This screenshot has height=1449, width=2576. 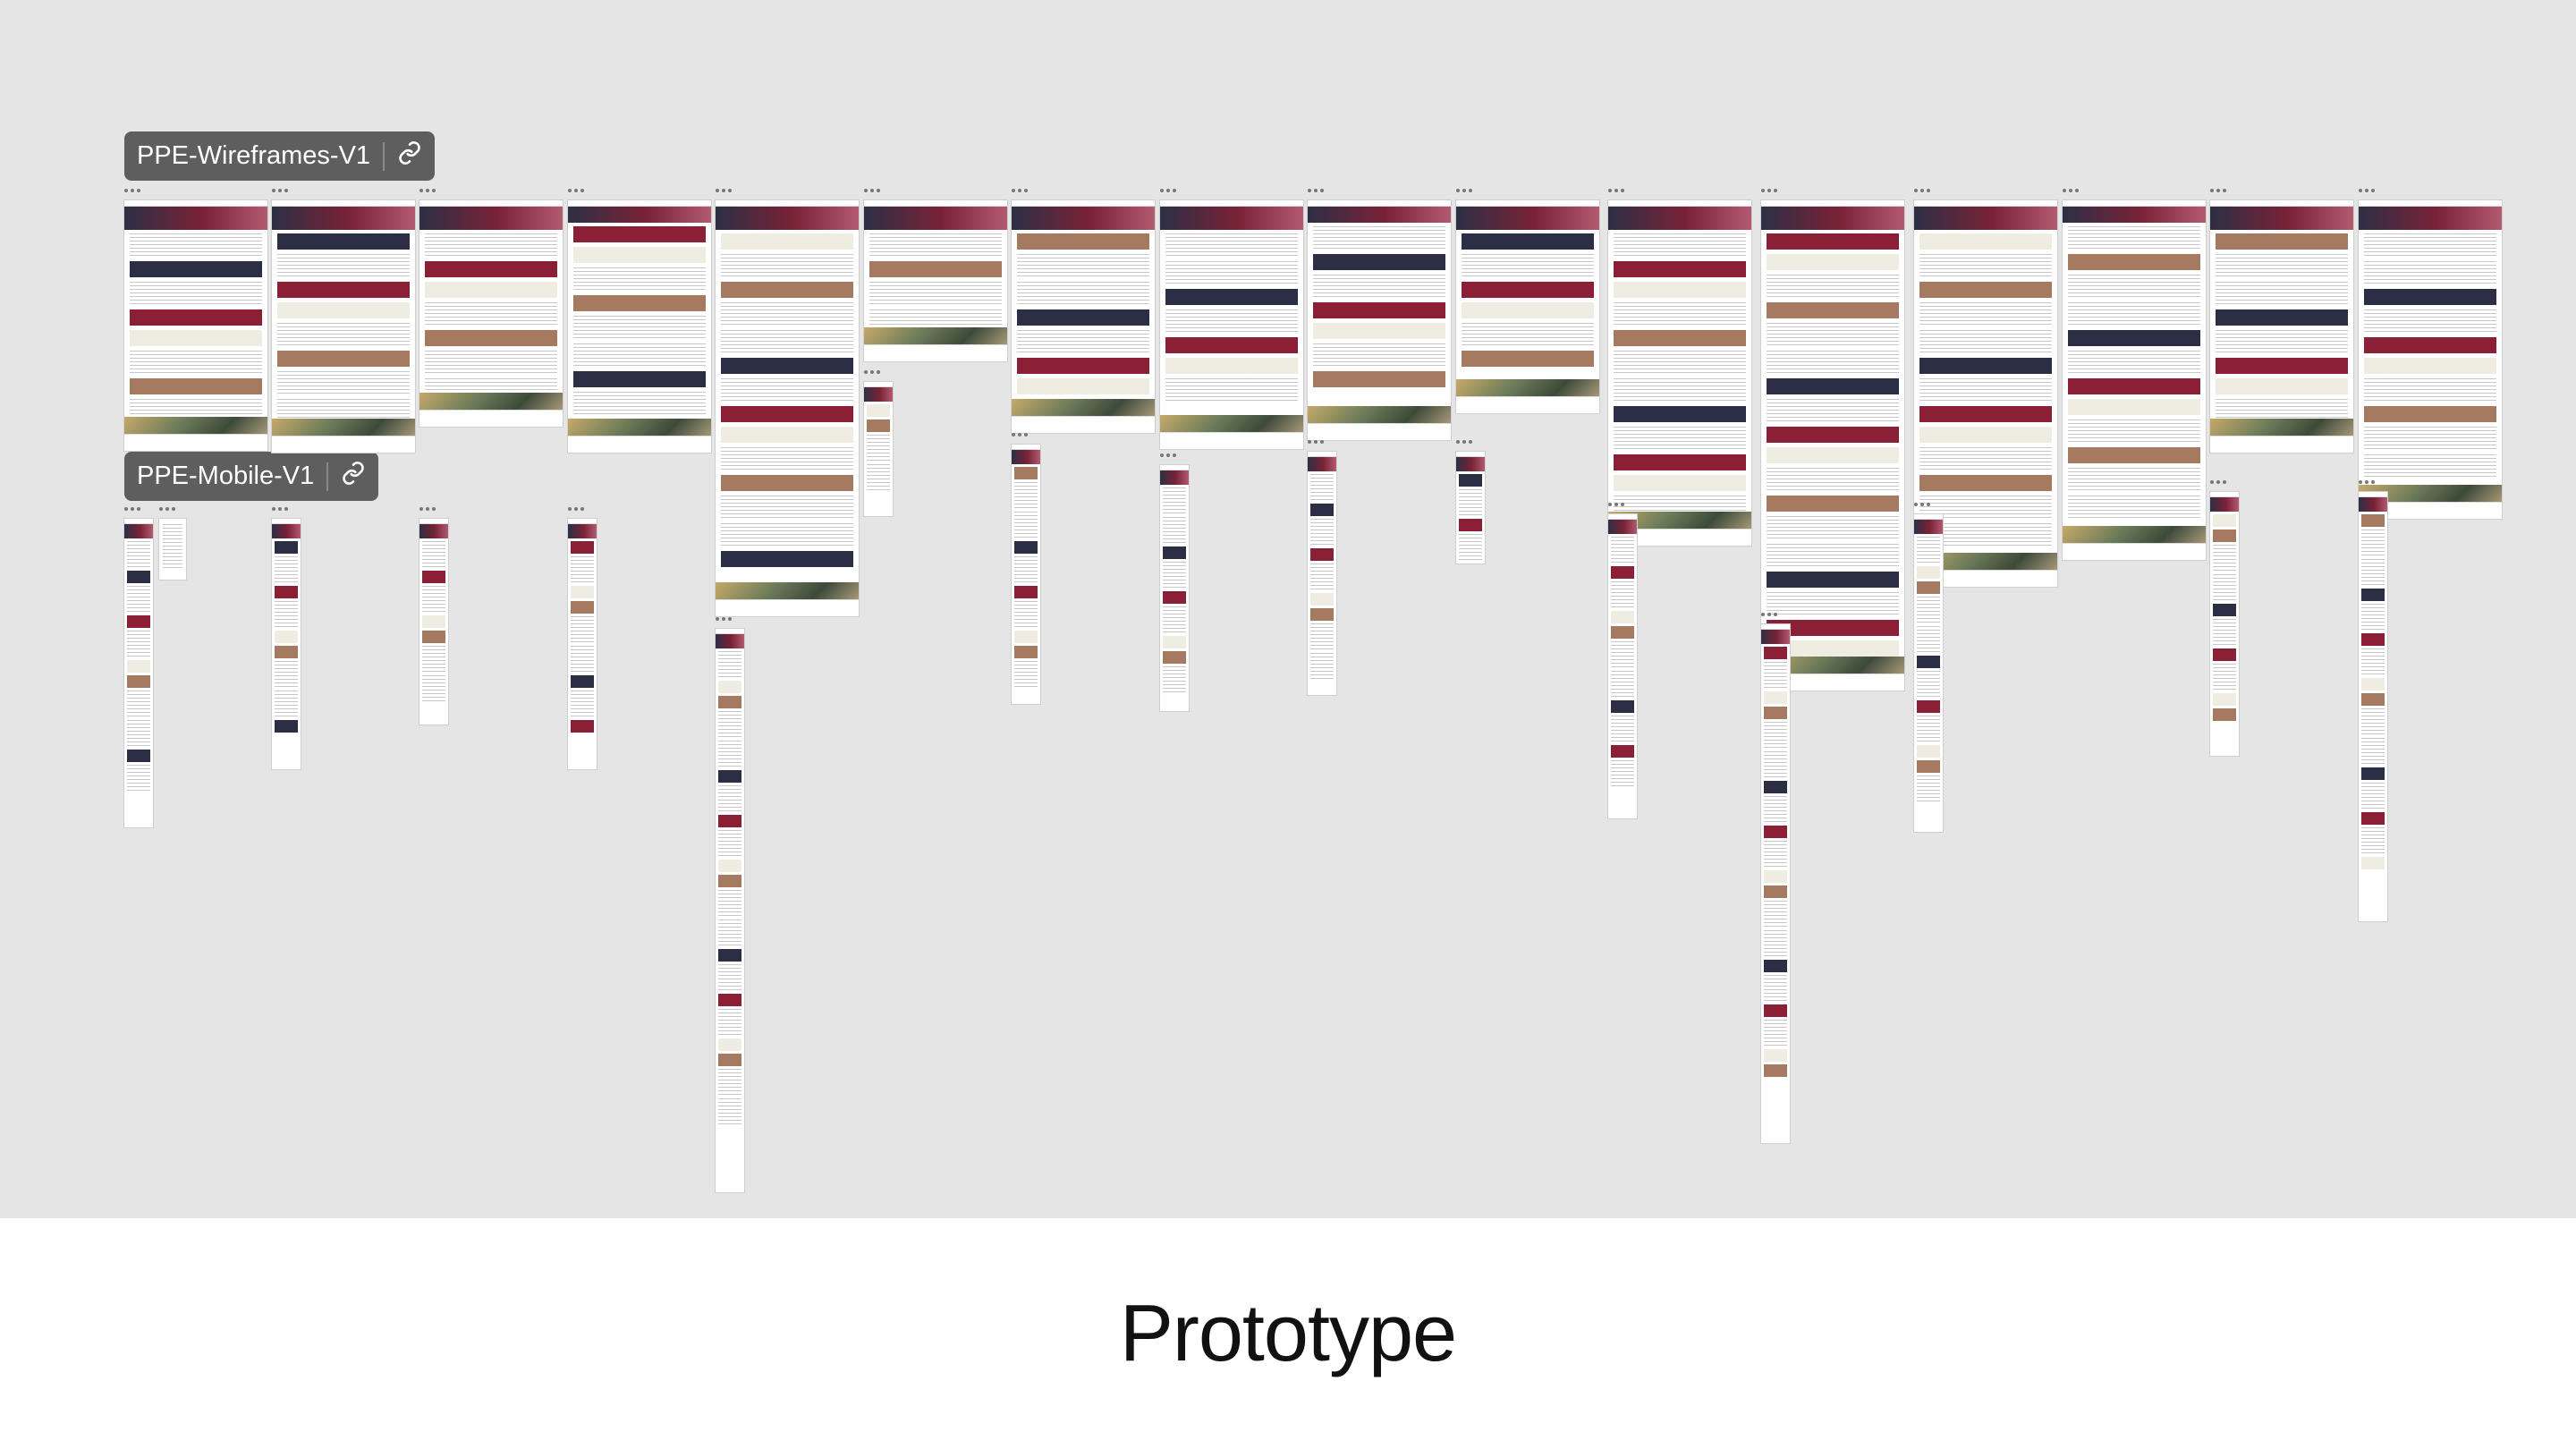 I want to click on frame-group-label-wireframes: PPE-Wireframes-V1, so click(x=280, y=156).